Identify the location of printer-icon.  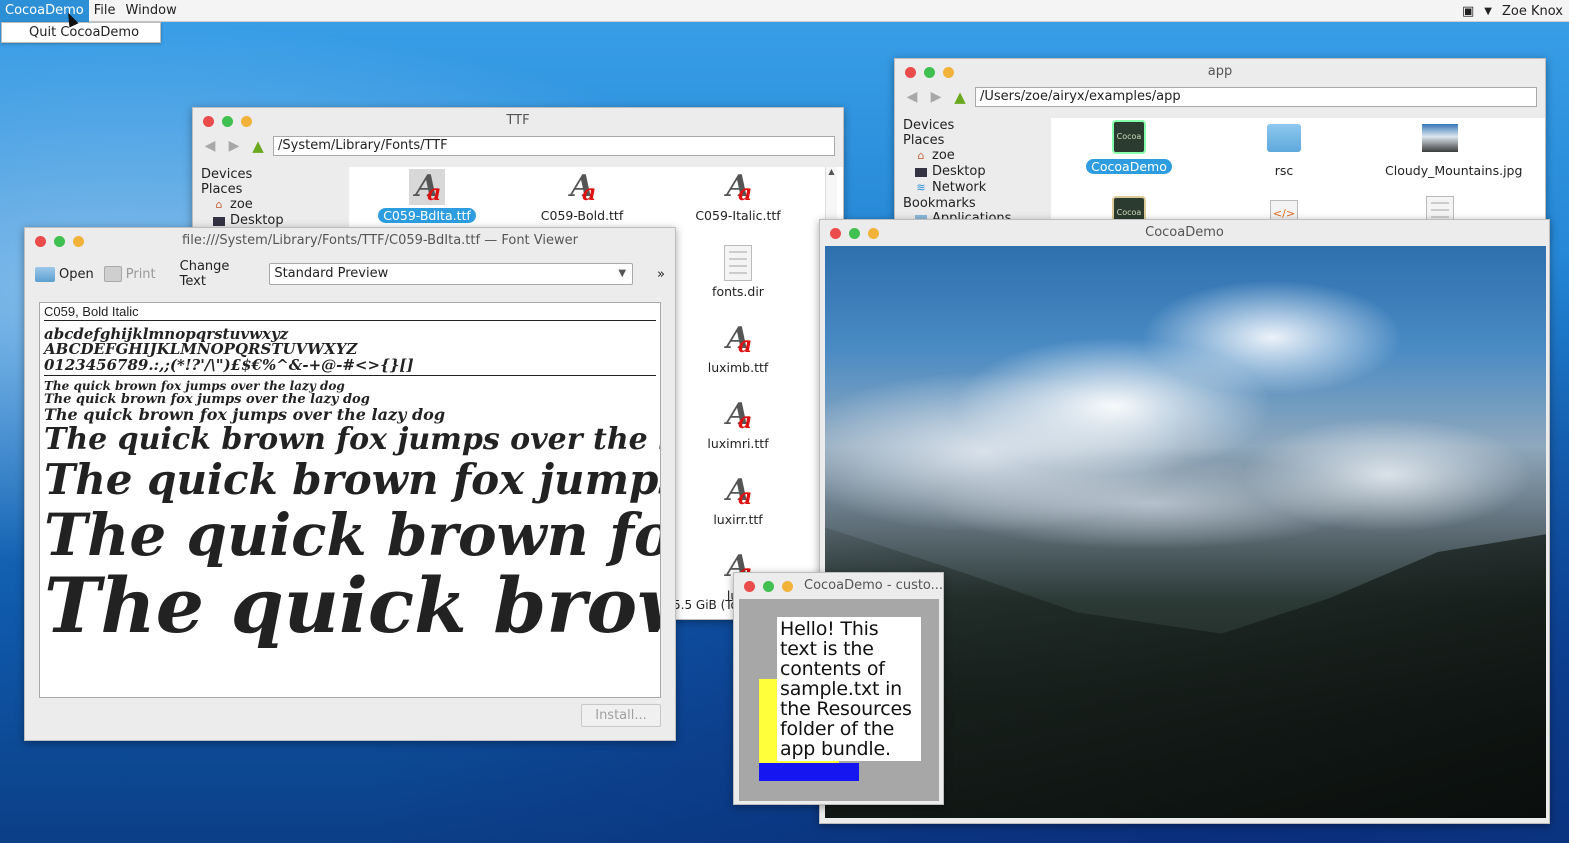
(112, 274).